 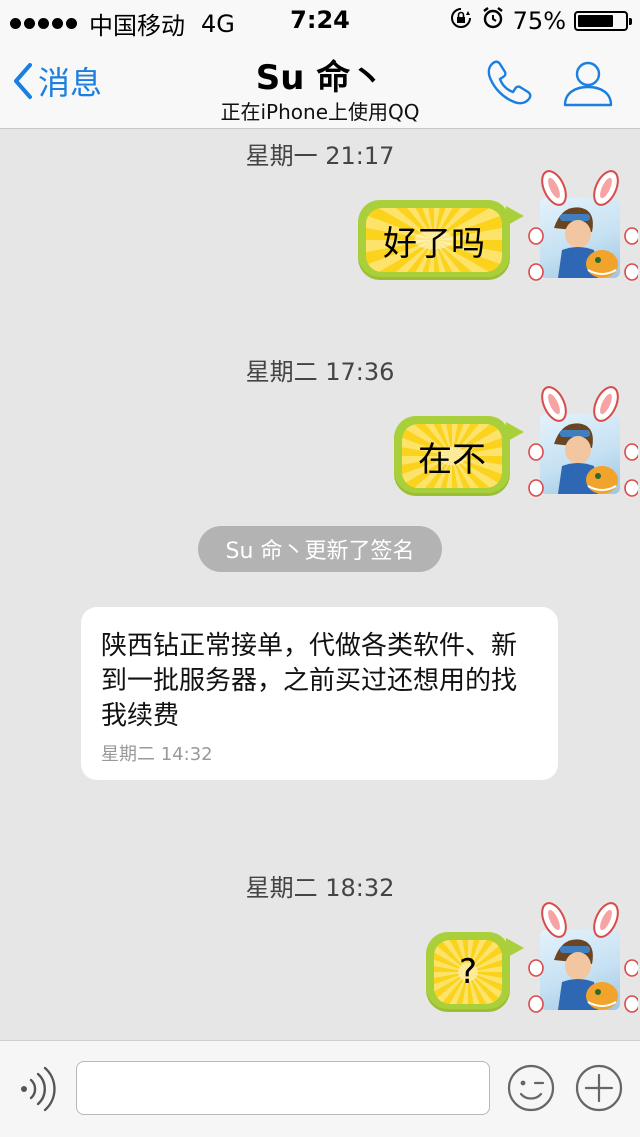 I want to click on message-text: 在不, so click(x=452, y=456).